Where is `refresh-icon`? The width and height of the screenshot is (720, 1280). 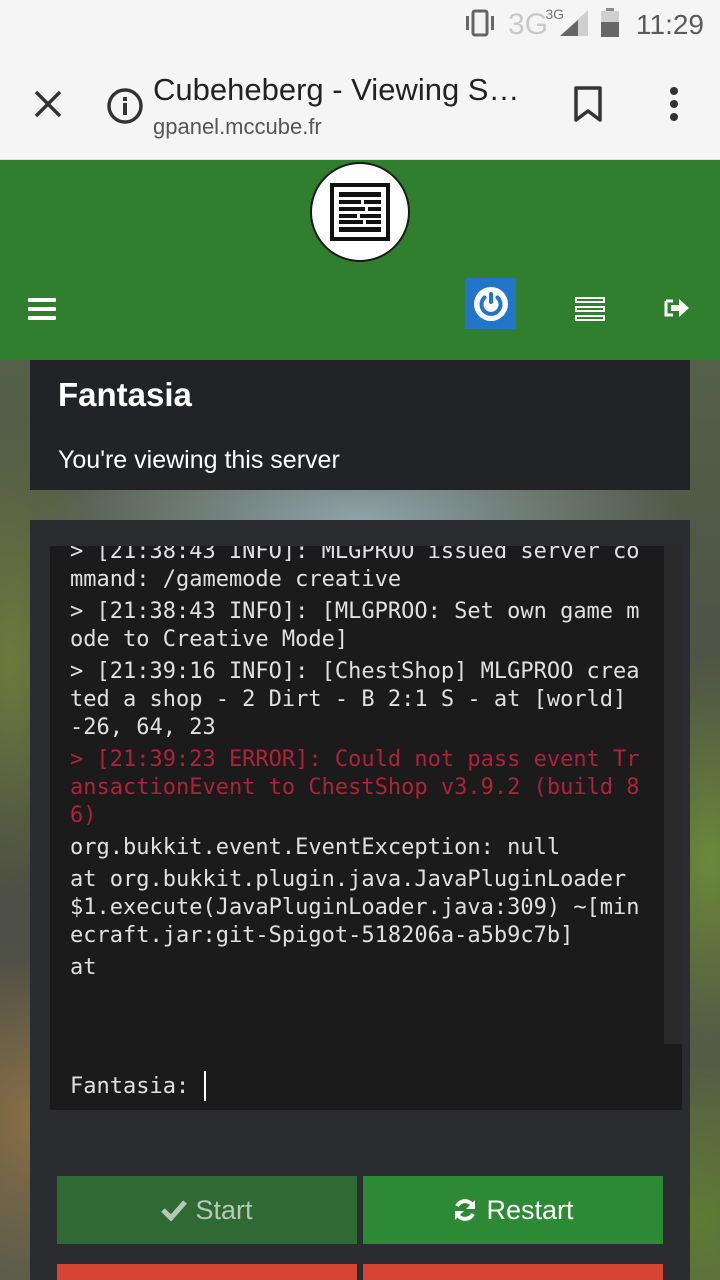 refresh-icon is located at coordinates (465, 1210).